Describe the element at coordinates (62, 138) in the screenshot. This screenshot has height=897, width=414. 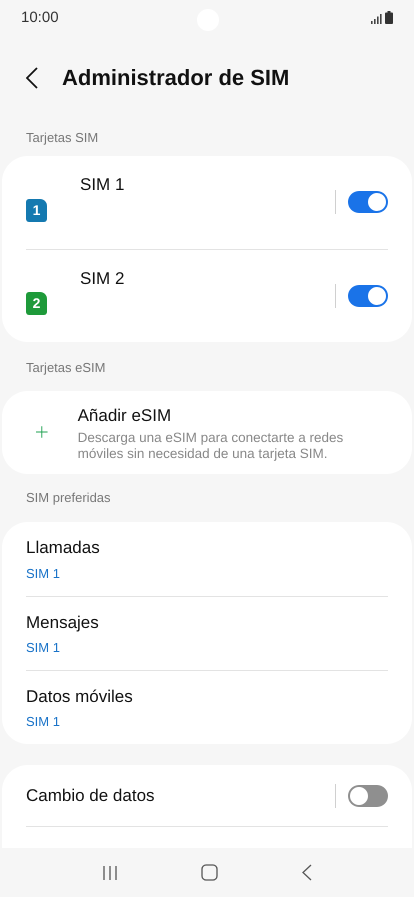
I see `section-label: Tarjetas SIM` at that location.